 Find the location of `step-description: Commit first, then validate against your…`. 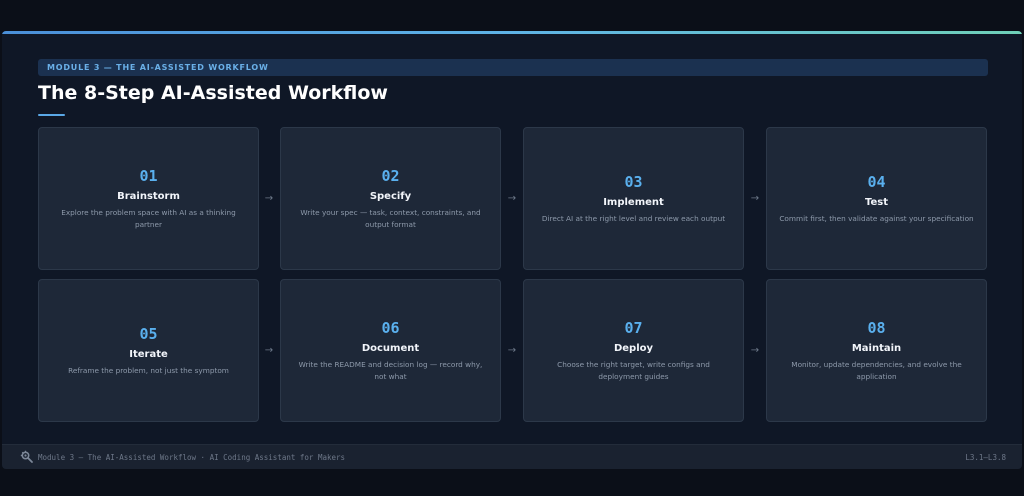

step-description: Commit first, then validate against your… is located at coordinates (876, 218).